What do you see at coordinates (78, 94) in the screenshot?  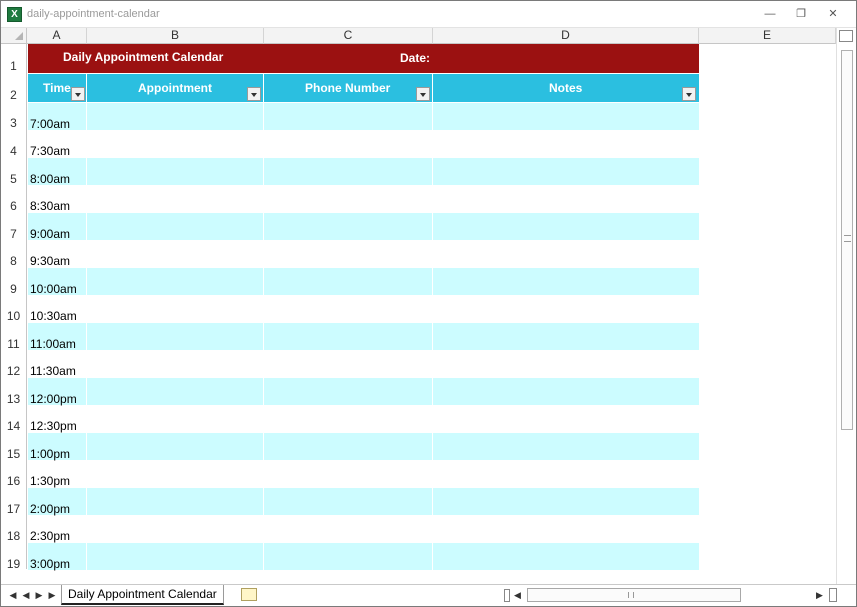 I see `time-filter-dropdown-icon` at bounding box center [78, 94].